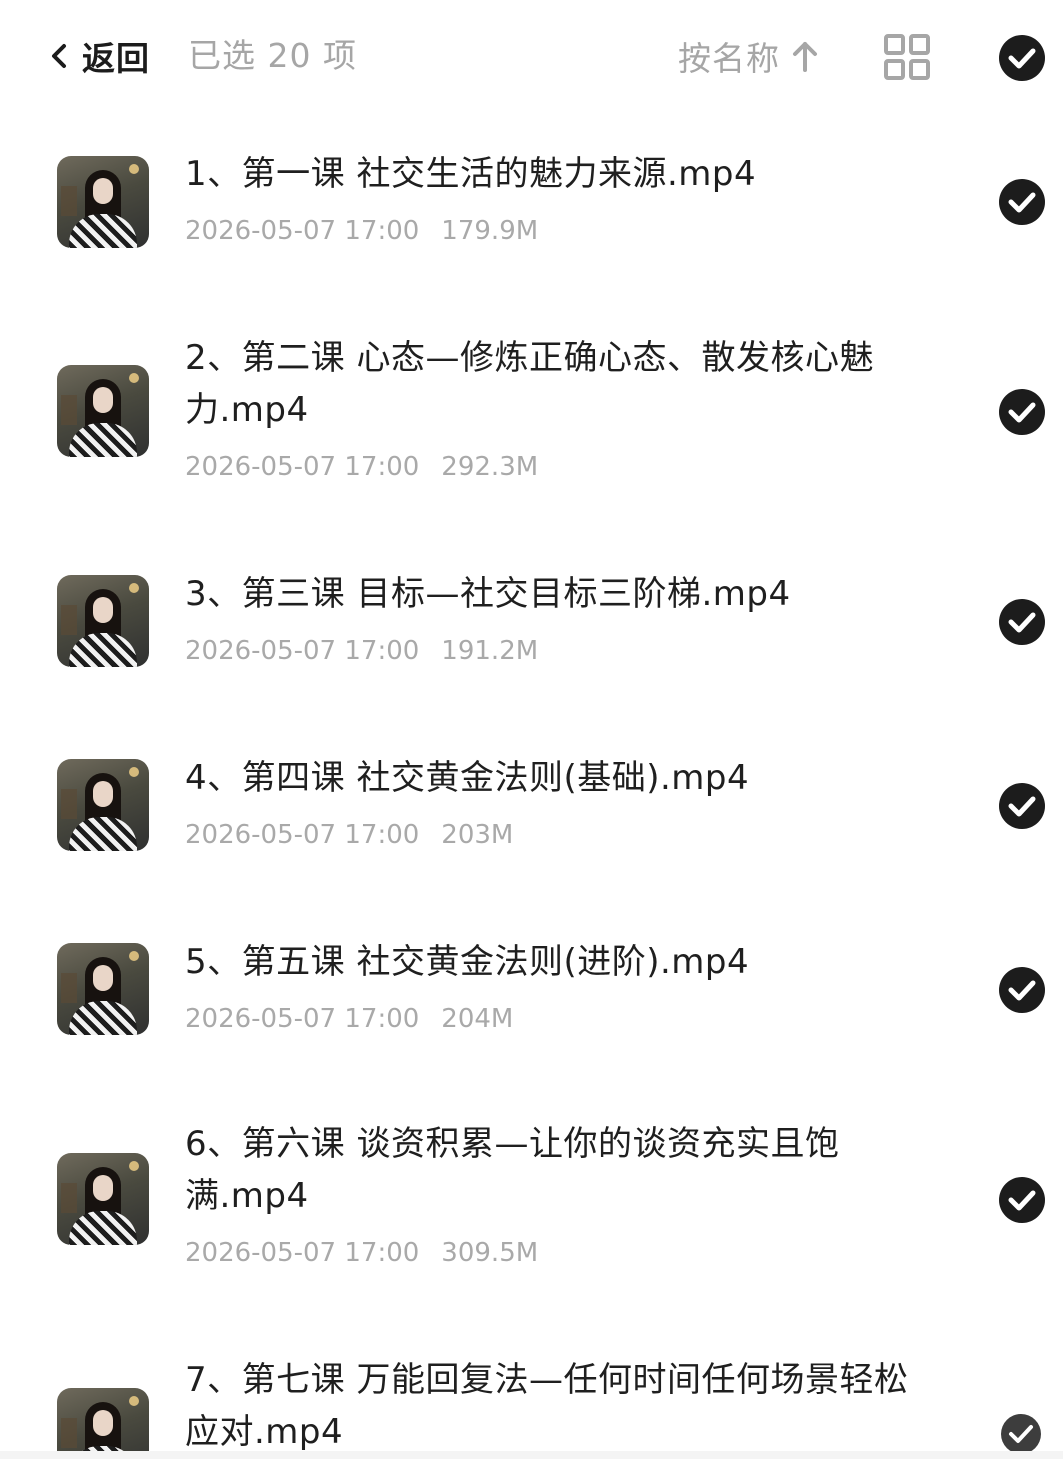  I want to click on file-title: 2、第二课 心态—修炼正确心态、散发核心魅力.mp4, so click(529, 384).